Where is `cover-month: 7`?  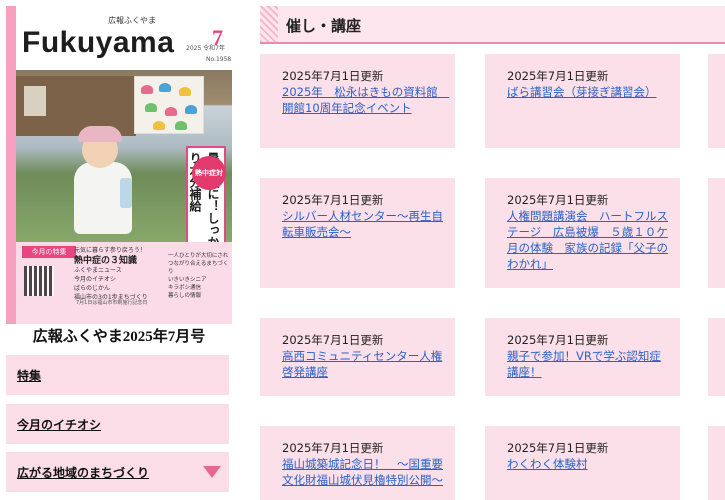 cover-month: 7 is located at coordinates (217, 37).